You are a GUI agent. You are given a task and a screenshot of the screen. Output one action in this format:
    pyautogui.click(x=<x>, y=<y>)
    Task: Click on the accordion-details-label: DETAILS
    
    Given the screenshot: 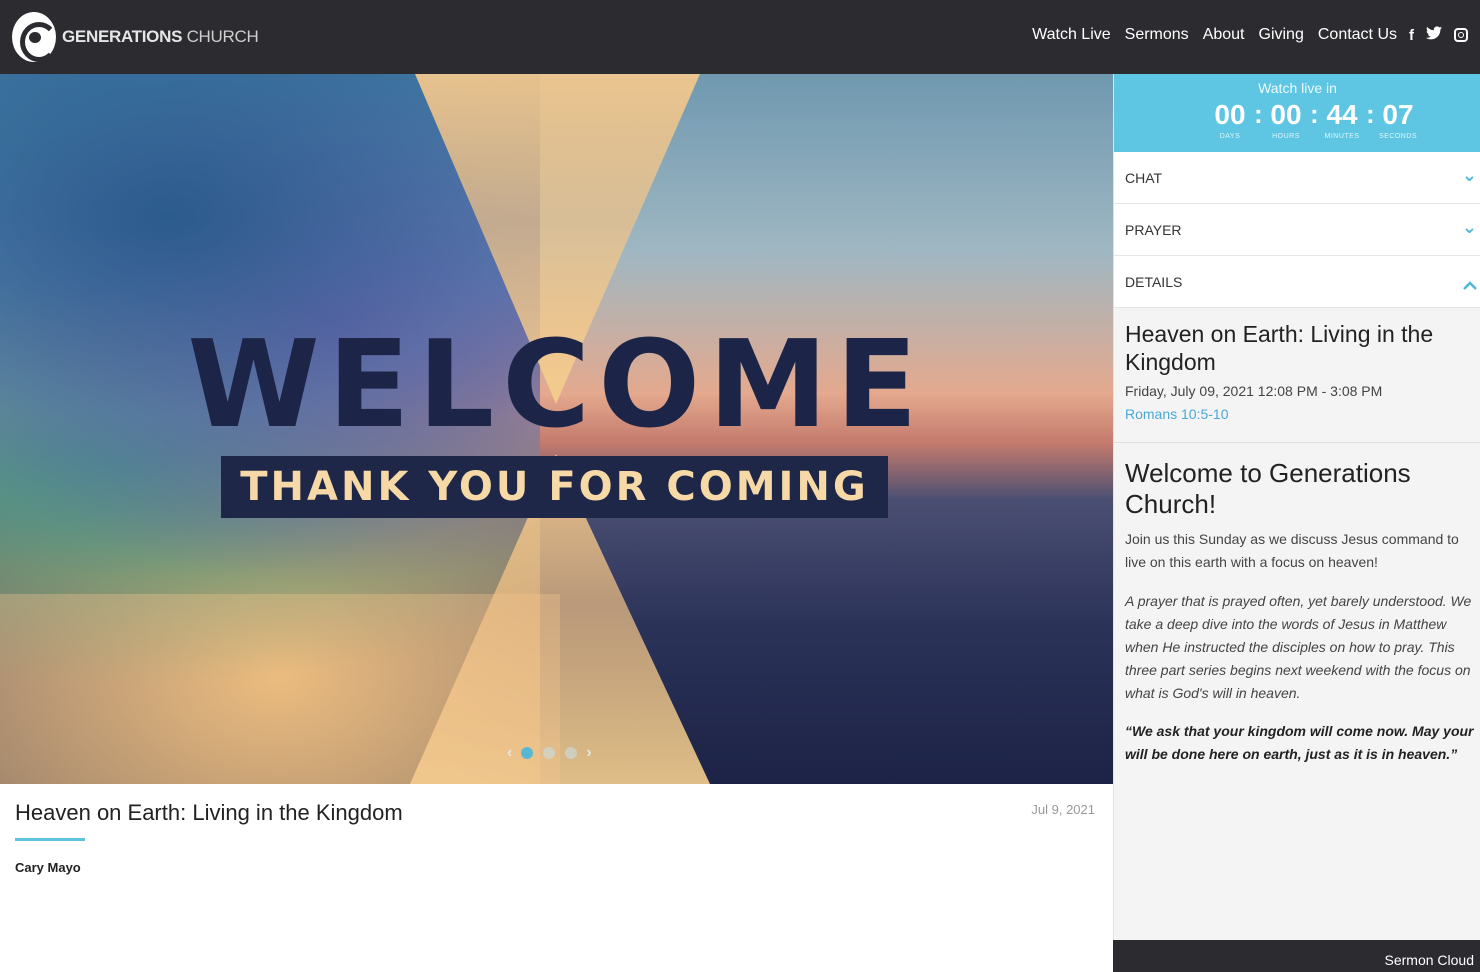 What is the action you would take?
    pyautogui.click(x=1154, y=282)
    